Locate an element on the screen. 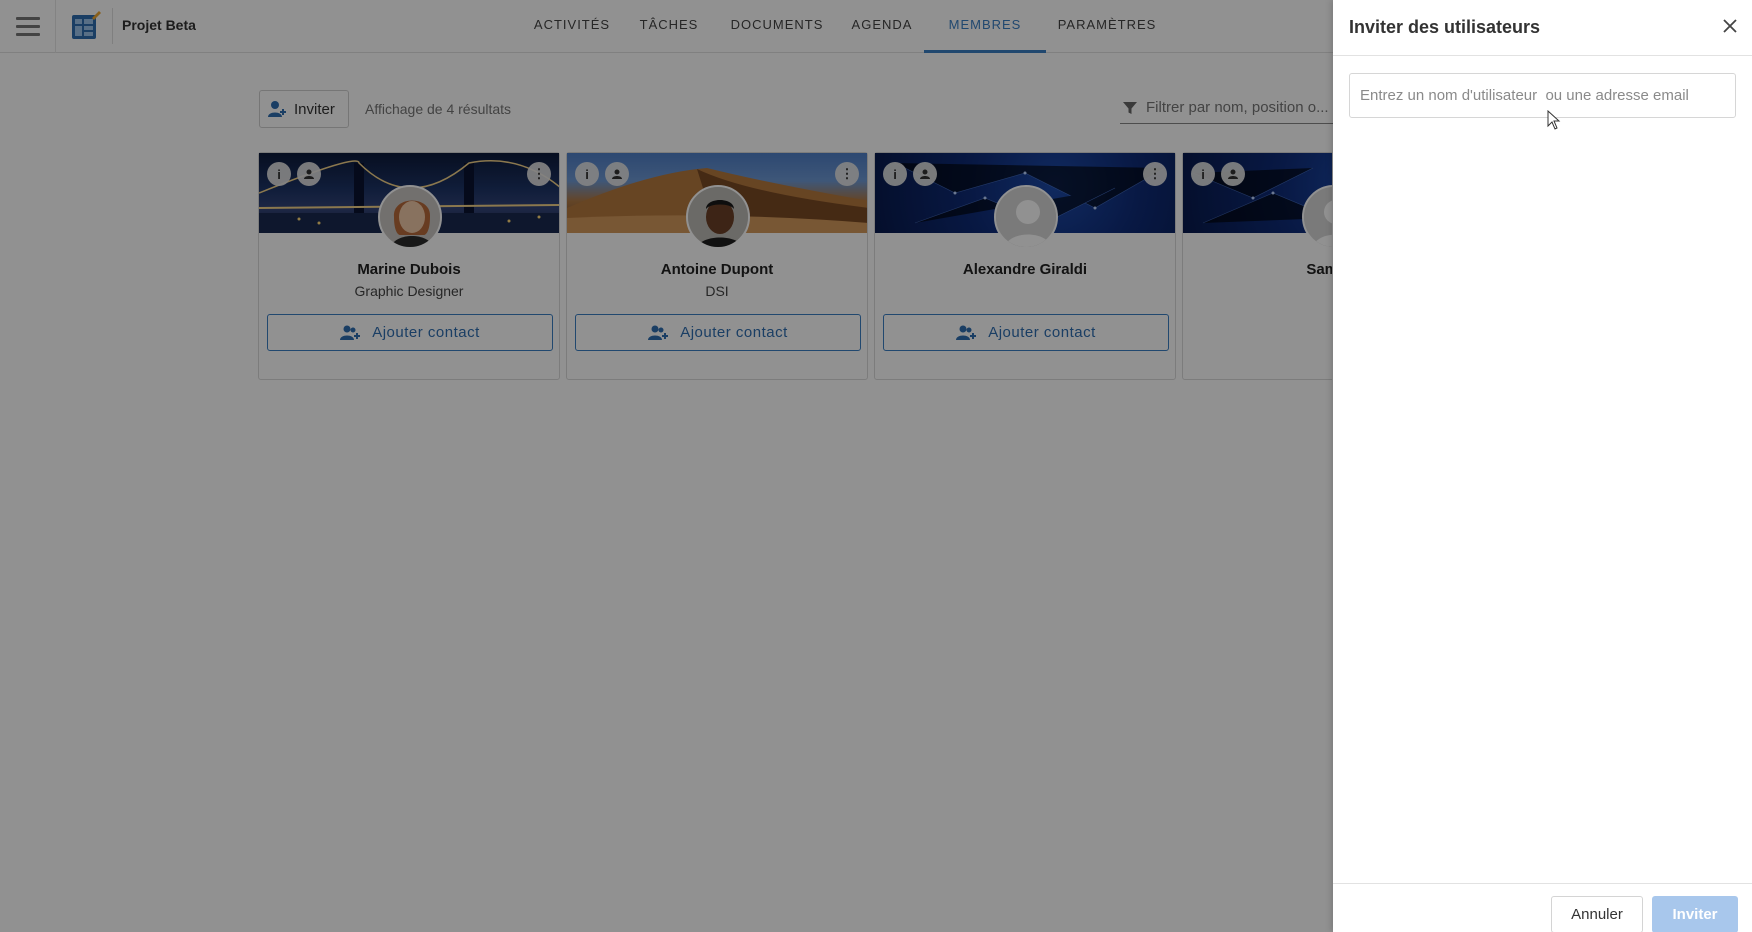  close-icon is located at coordinates (1730, 26).